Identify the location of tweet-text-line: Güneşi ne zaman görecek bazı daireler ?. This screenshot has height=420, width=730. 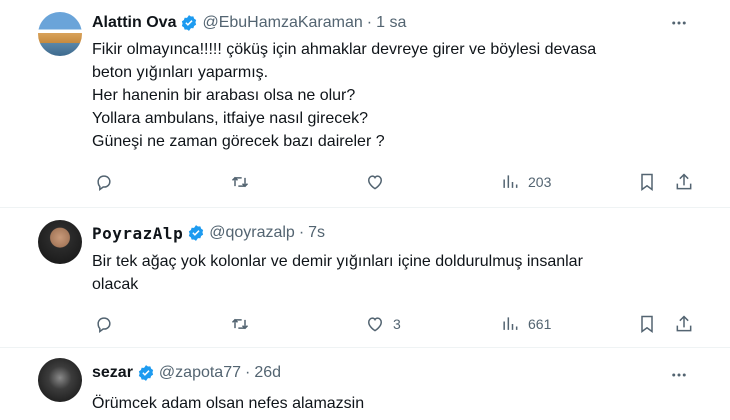
(238, 141).